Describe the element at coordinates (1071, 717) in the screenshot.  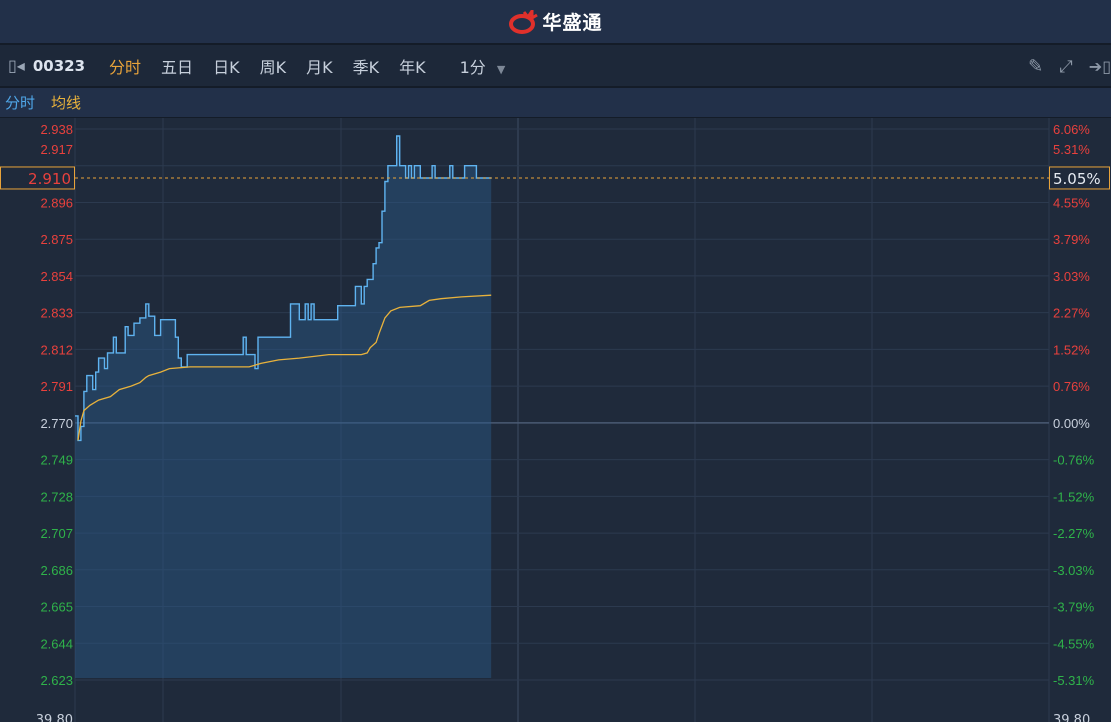
I see `volume-axis-label-right: 39.80` at that location.